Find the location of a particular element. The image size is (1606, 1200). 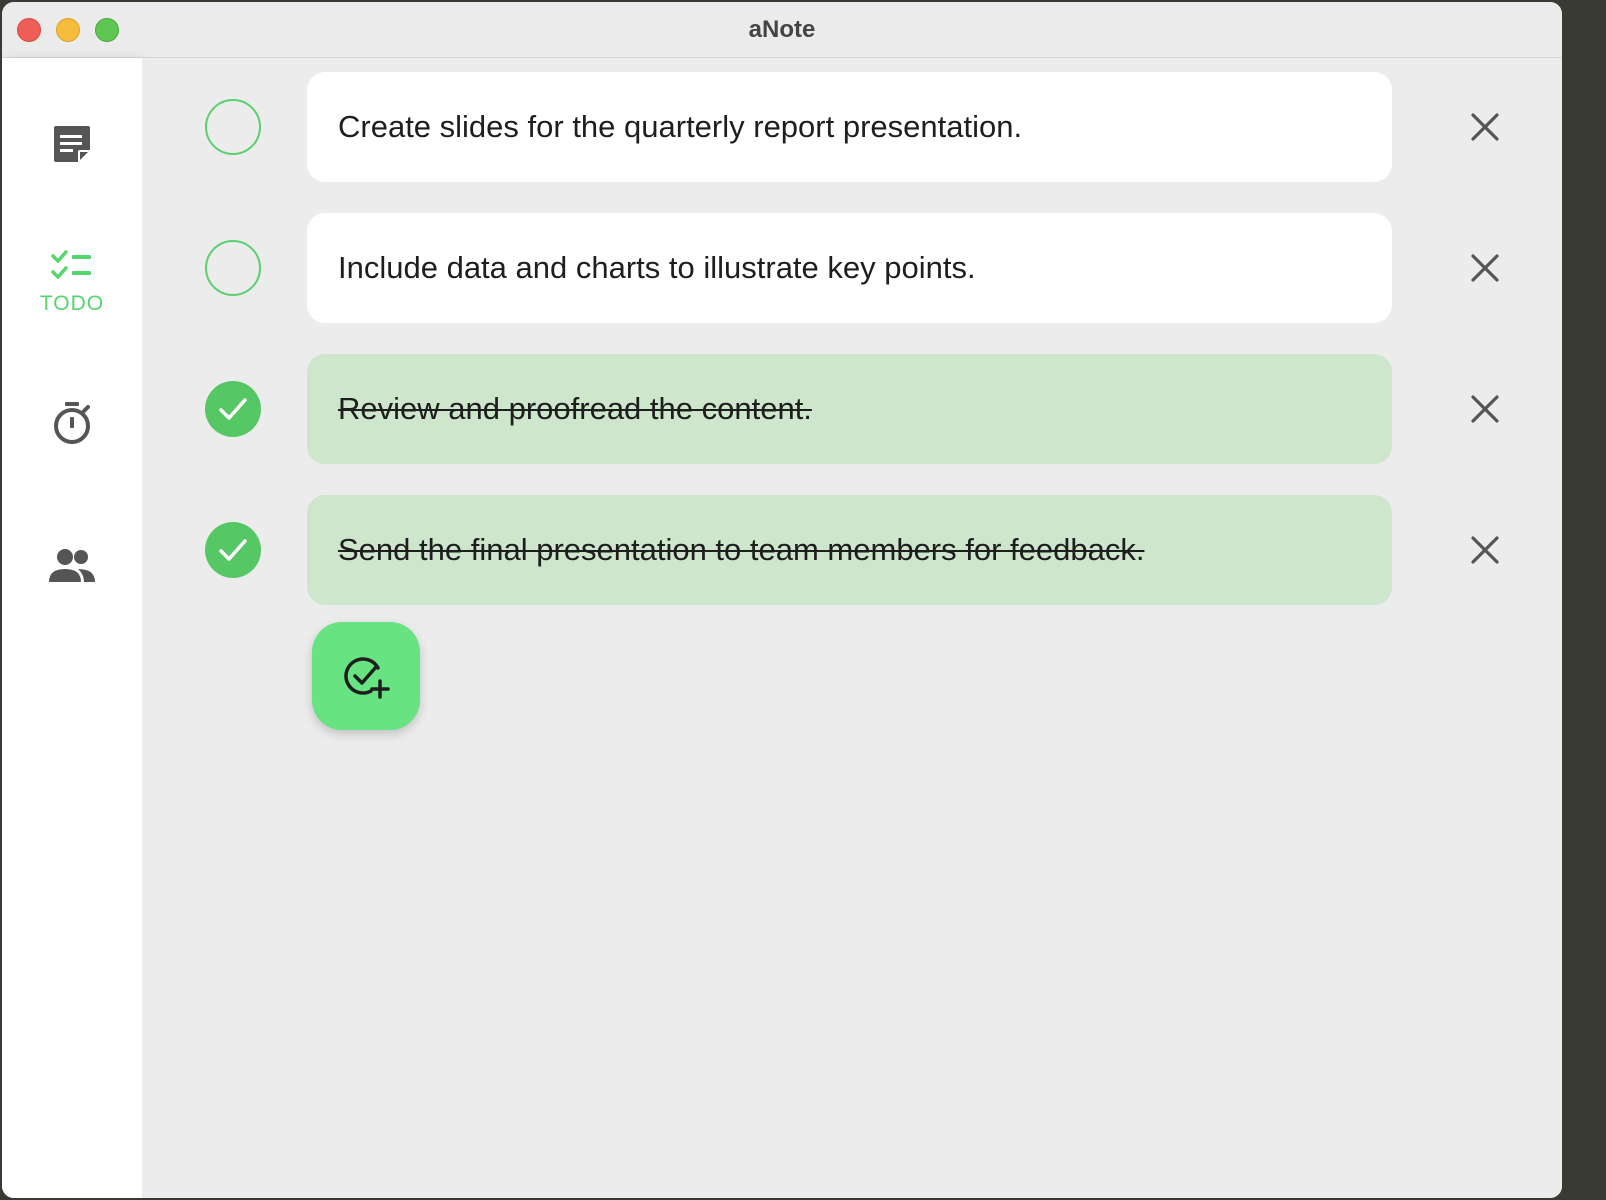

window-title: aNote is located at coordinates (782, 29).